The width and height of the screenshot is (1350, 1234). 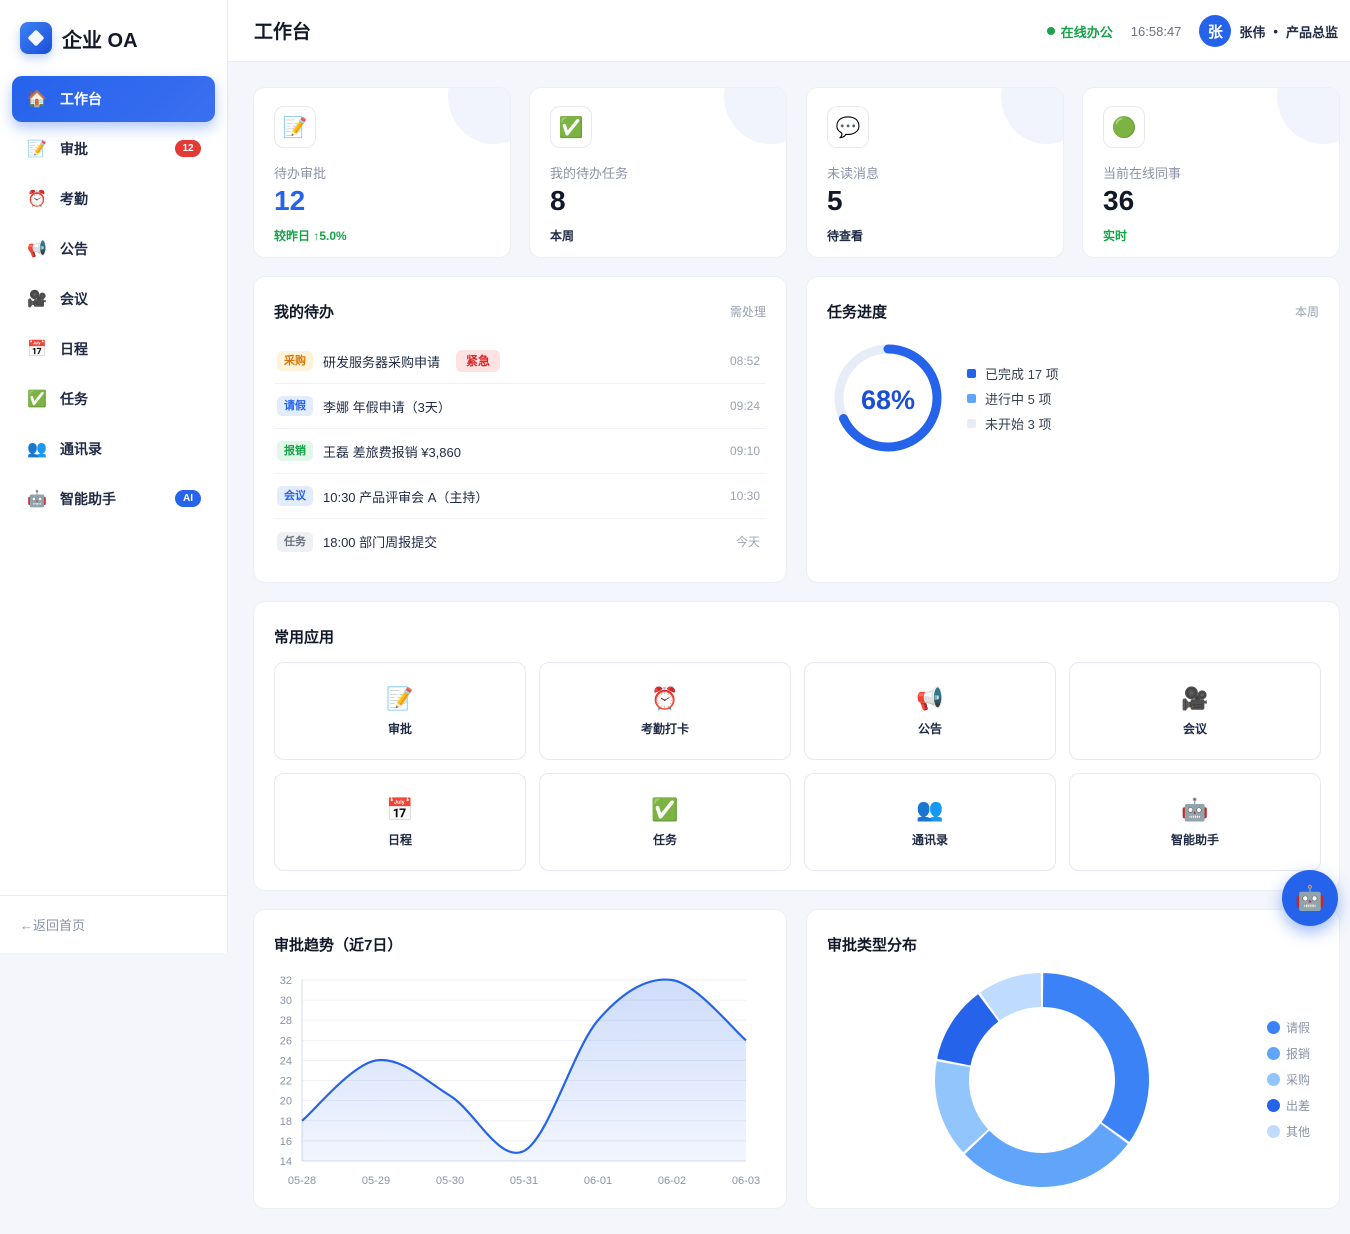 What do you see at coordinates (520, 406) in the screenshot?
I see `todo-row: 请假 李娜 年假申请（3天） 09:24` at bounding box center [520, 406].